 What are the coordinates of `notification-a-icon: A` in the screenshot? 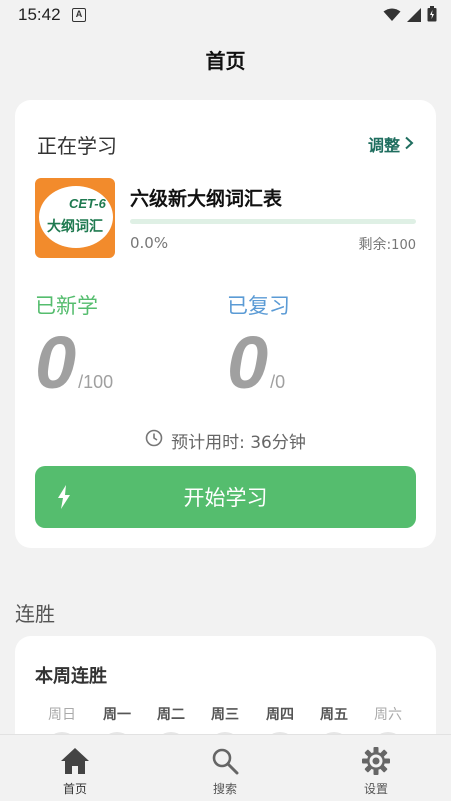 It's located at (79, 15).